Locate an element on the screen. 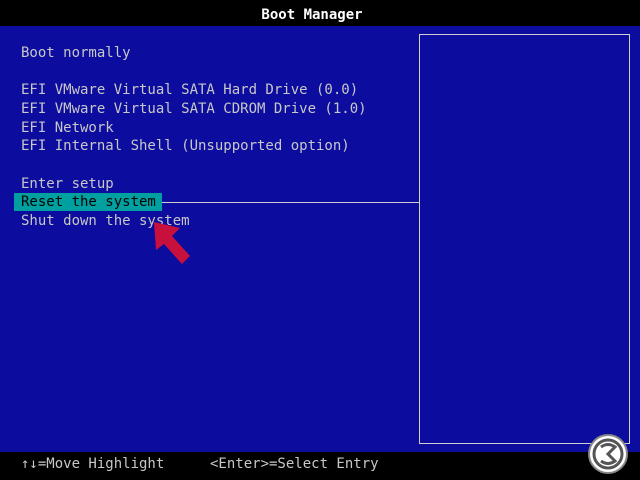  page-title: Boot Manager is located at coordinates (312, 15).